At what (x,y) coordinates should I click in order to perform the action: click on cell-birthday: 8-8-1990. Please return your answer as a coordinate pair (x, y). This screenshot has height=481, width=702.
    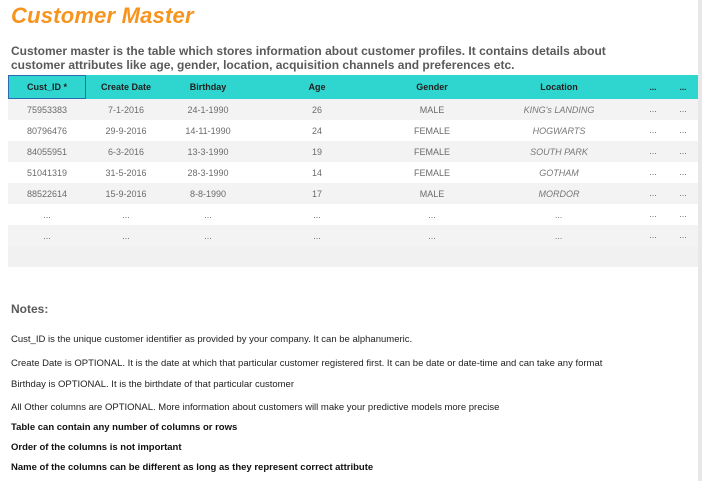
    Looking at the image, I should click on (208, 193).